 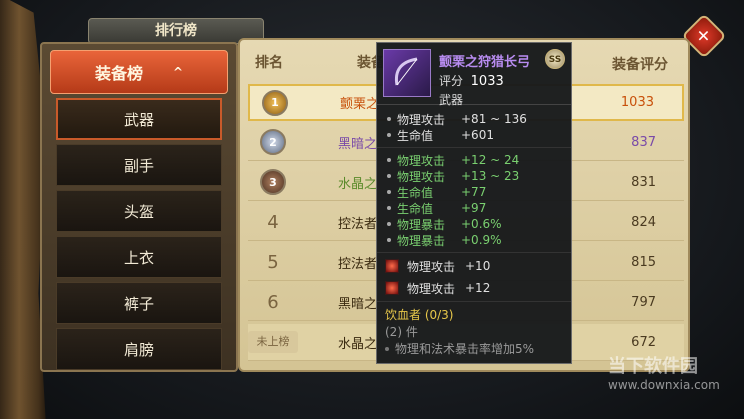 What do you see at coordinates (643, 342) in the screenshot?
I see `equip-score: 672` at bounding box center [643, 342].